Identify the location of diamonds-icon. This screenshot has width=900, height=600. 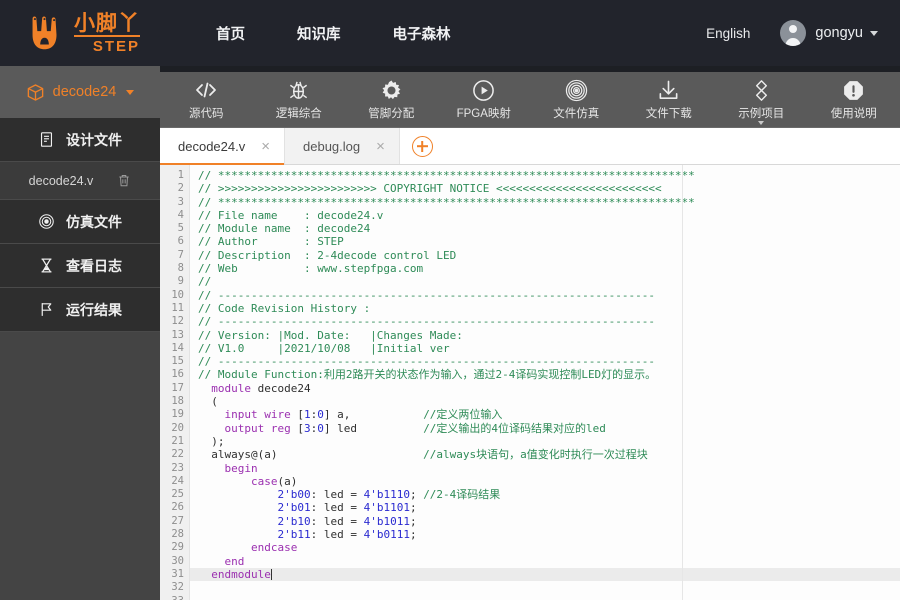
(761, 90).